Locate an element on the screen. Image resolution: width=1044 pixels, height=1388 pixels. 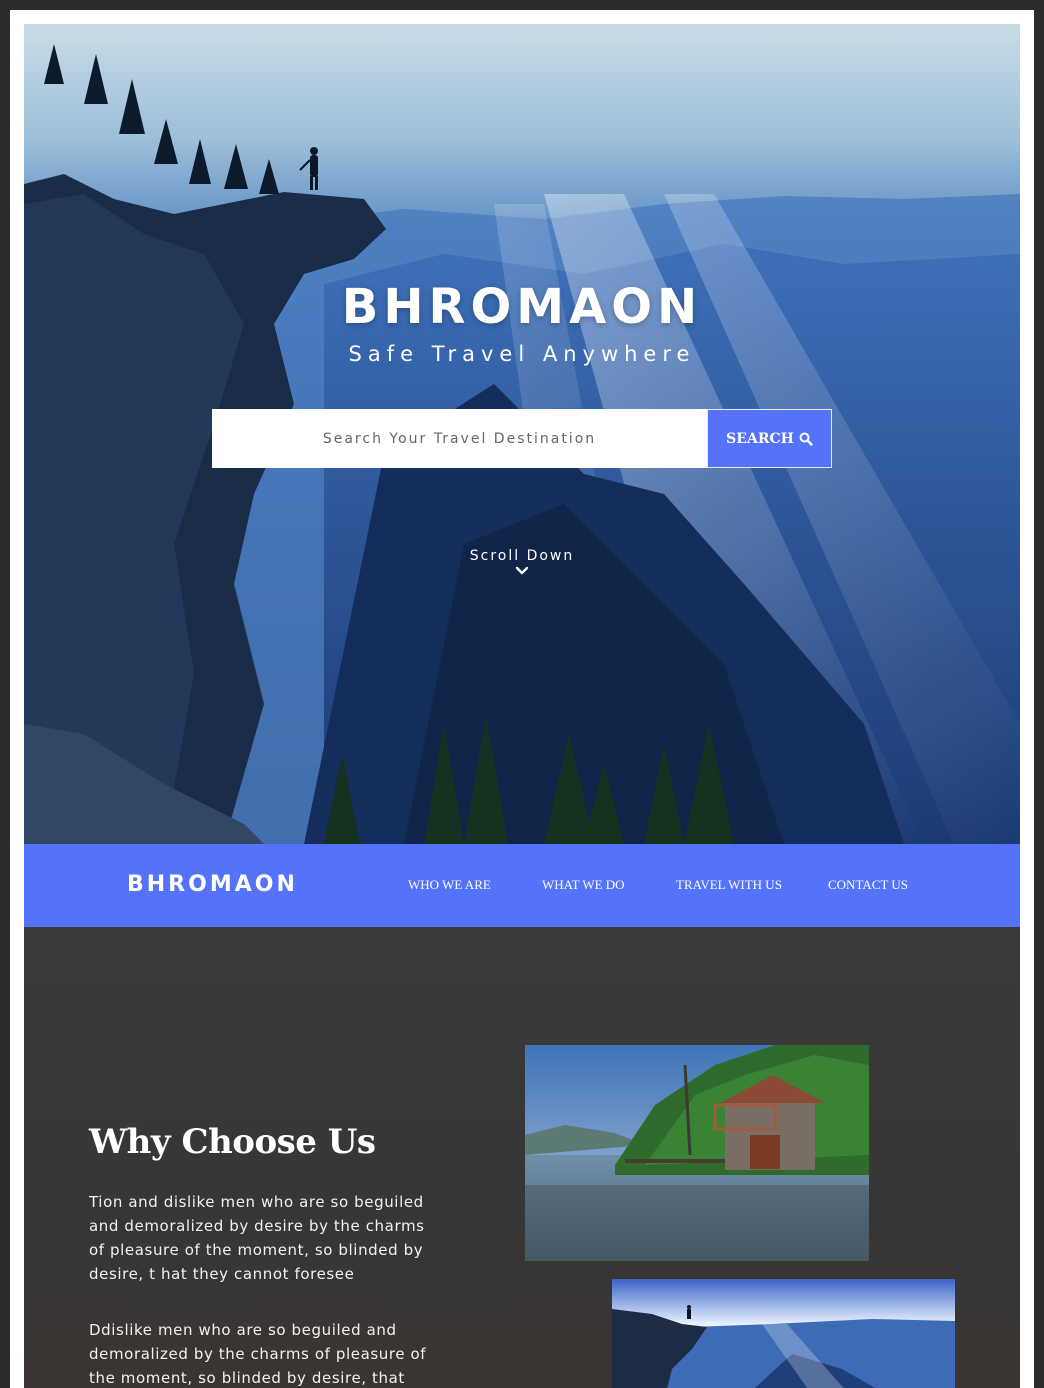
section-heading: Why Choose Us is located at coordinates (232, 1142).